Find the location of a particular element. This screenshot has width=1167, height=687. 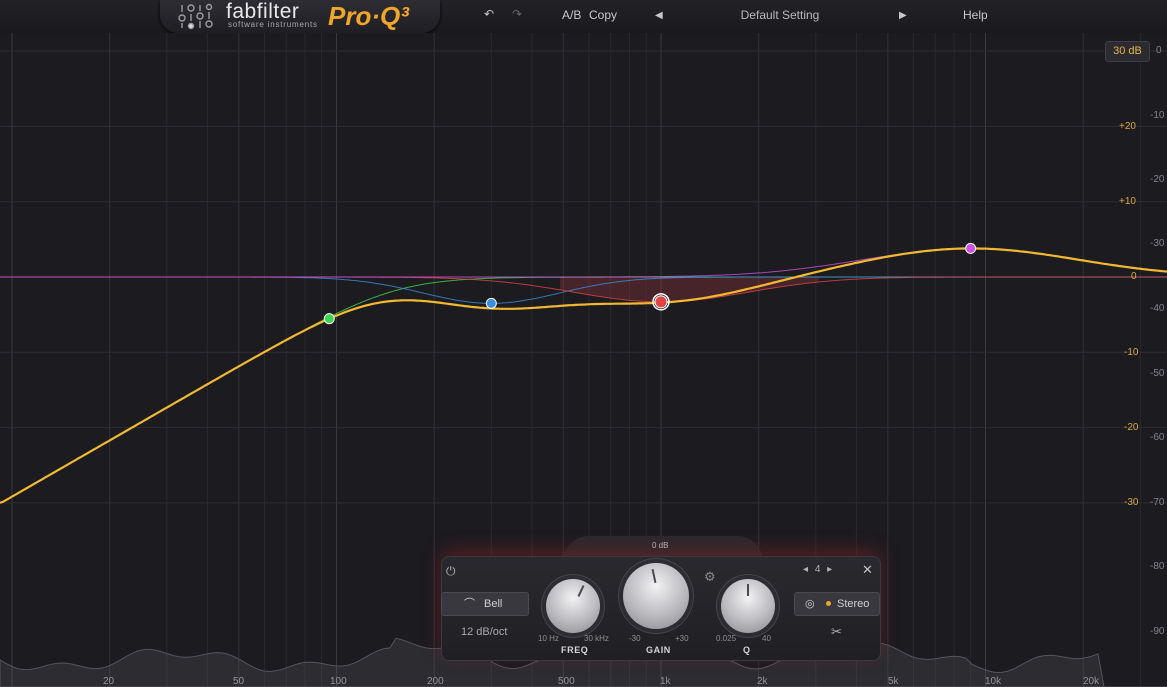

product-name: Pro·Q³ is located at coordinates (368, 16).